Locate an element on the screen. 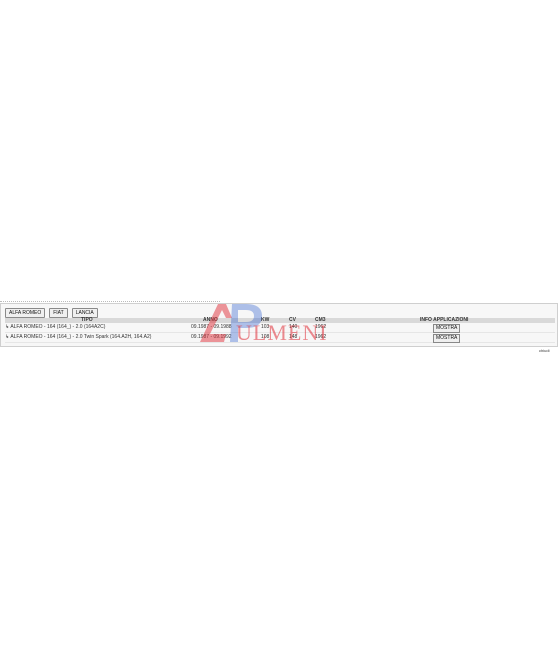 Image resolution: width=560 pixels, height=655 pixels. row-tipo: ↳ ALFA ROMEO - 164 (164_) - 2.0 (164A2C) is located at coordinates (55, 327).